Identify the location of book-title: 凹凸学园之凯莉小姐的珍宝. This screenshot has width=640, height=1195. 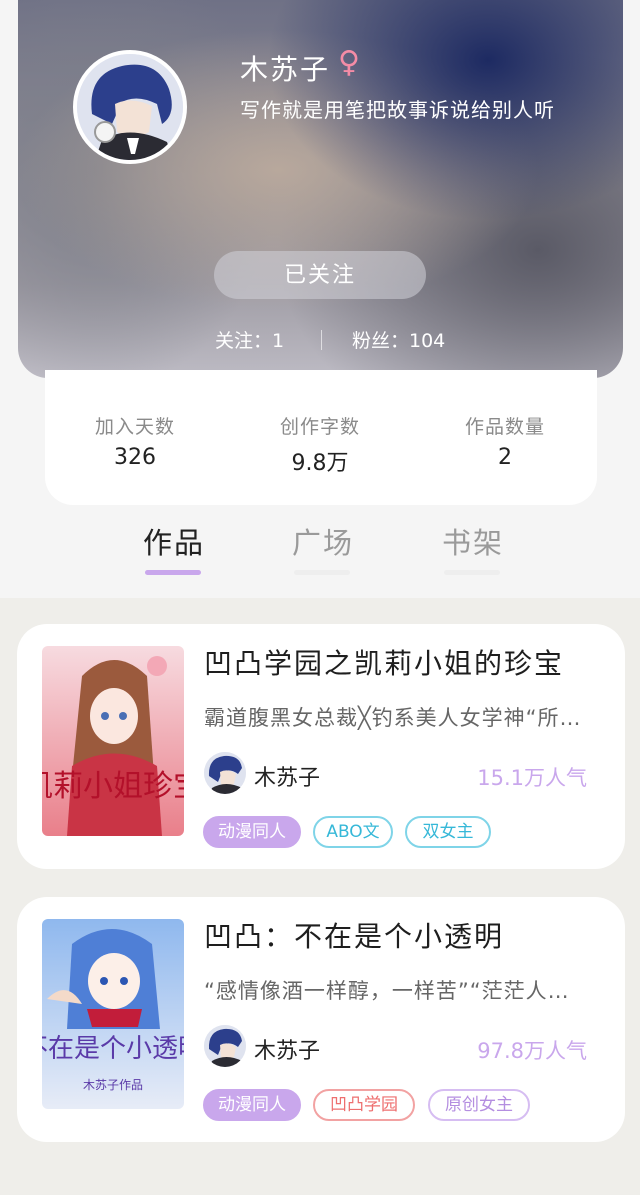
(384, 662).